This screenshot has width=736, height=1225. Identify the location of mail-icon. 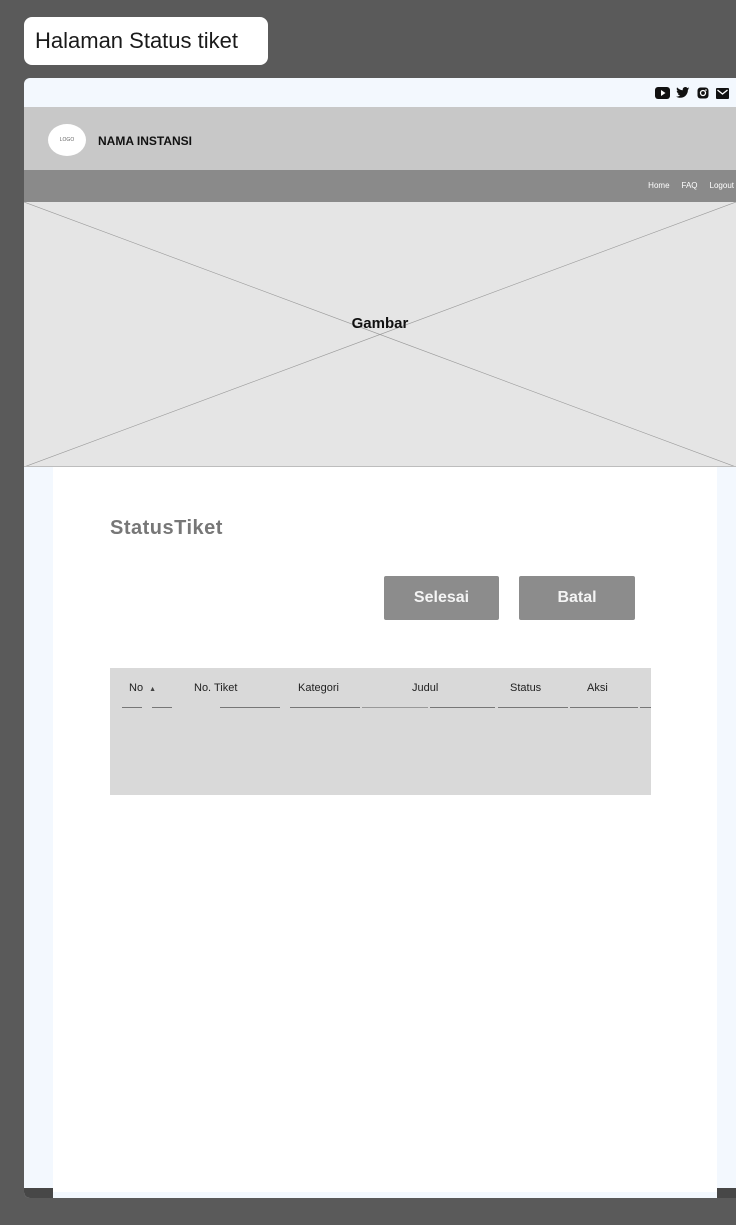
(722, 93).